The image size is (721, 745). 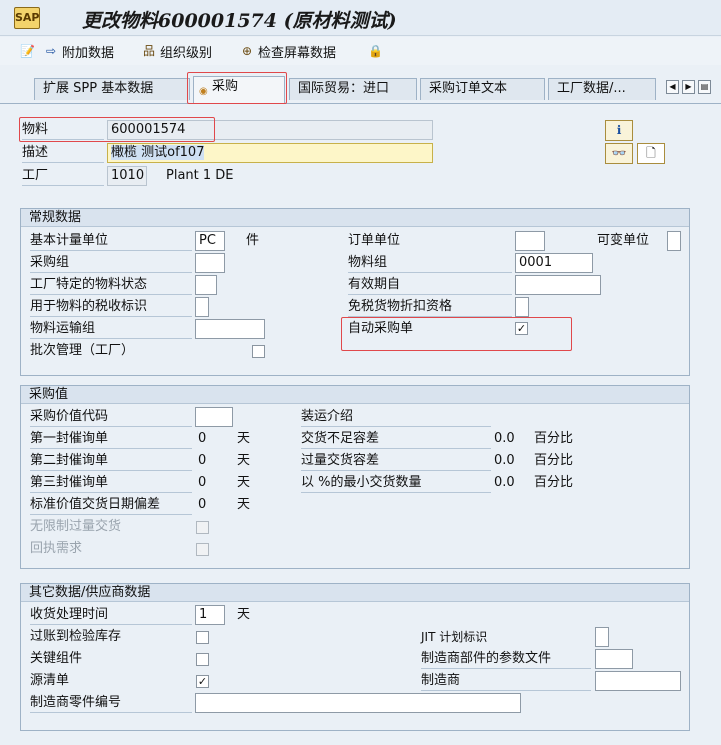 I want to click on tab-list-icon: ▤, so click(x=704, y=87).